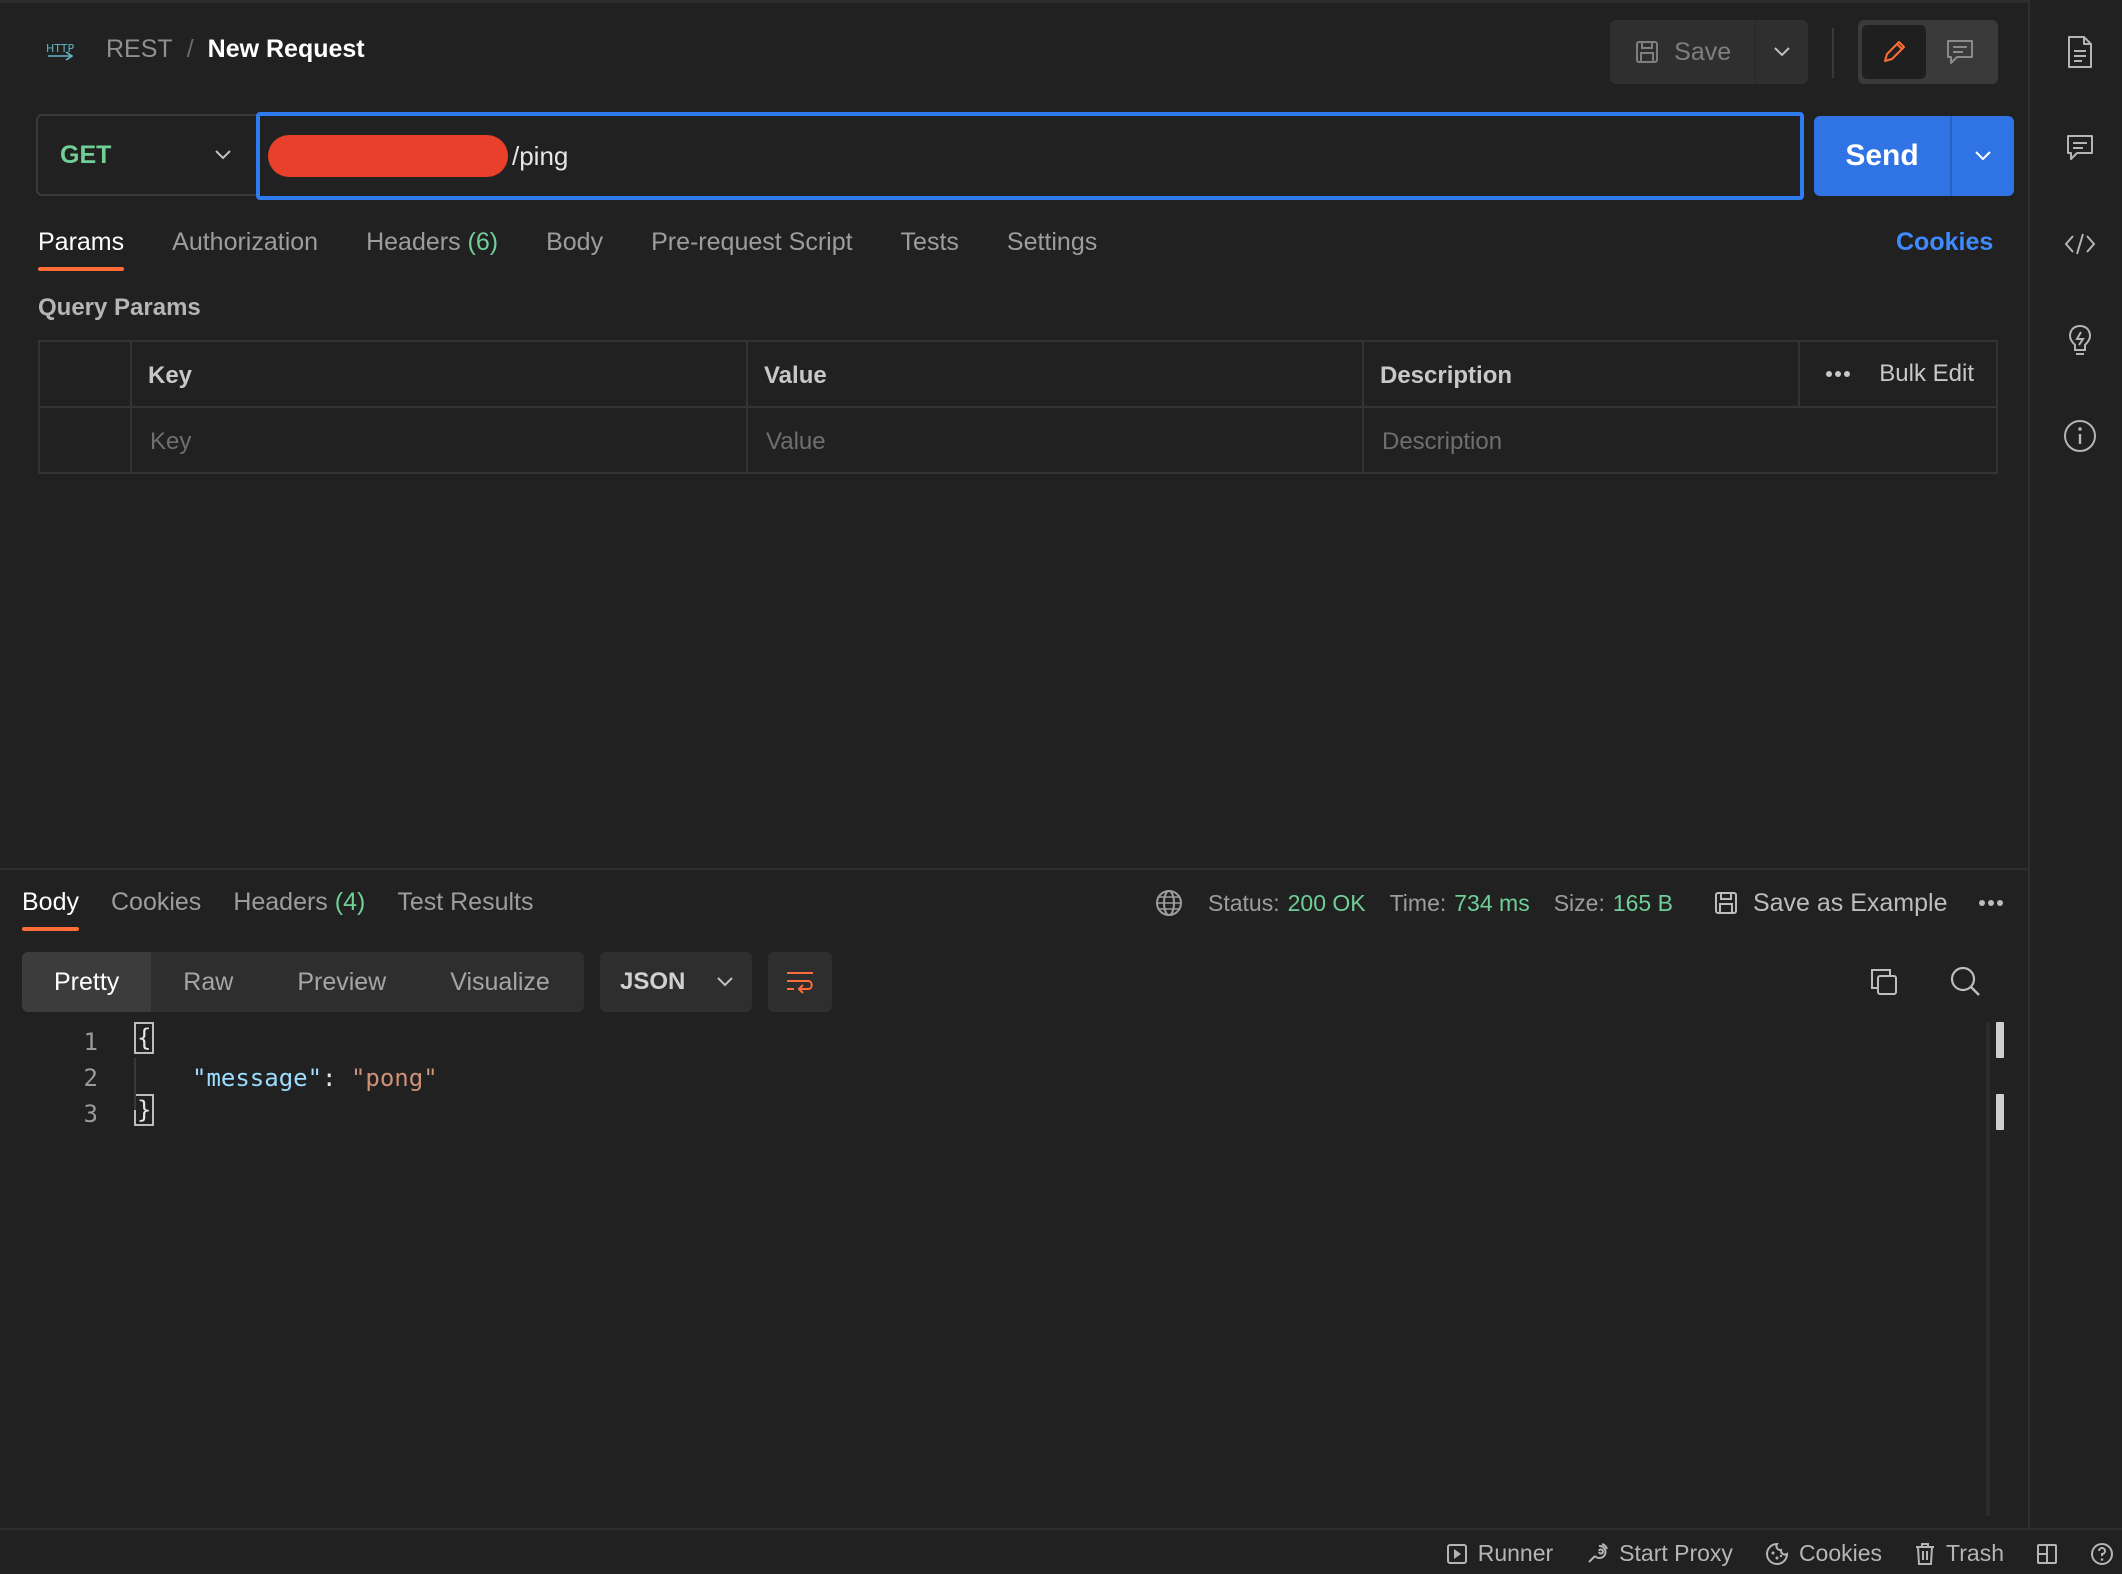 The height and width of the screenshot is (1574, 2122). Describe the element at coordinates (1018, 375) in the screenshot. I see `table-header-row: Key Value Description Bulk Edit` at that location.